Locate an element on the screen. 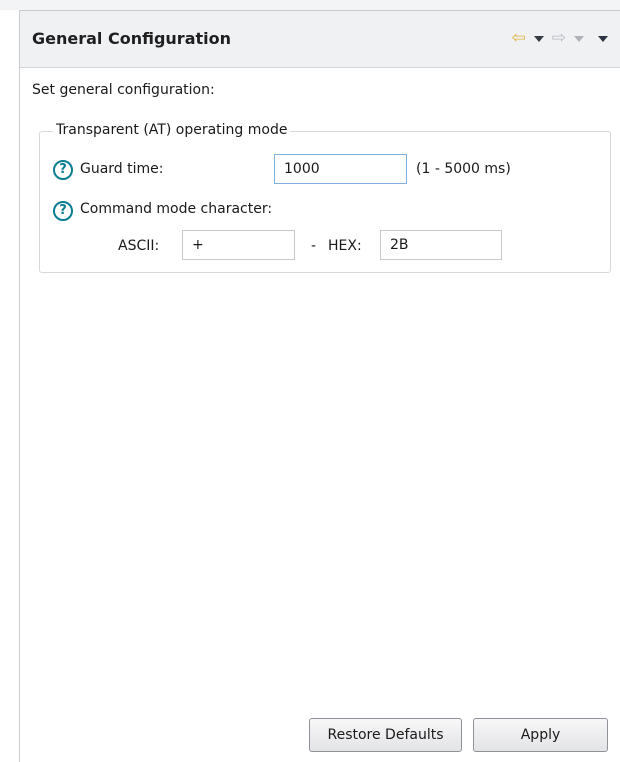 The width and height of the screenshot is (620, 762). view-menu-icon is located at coordinates (603, 38).